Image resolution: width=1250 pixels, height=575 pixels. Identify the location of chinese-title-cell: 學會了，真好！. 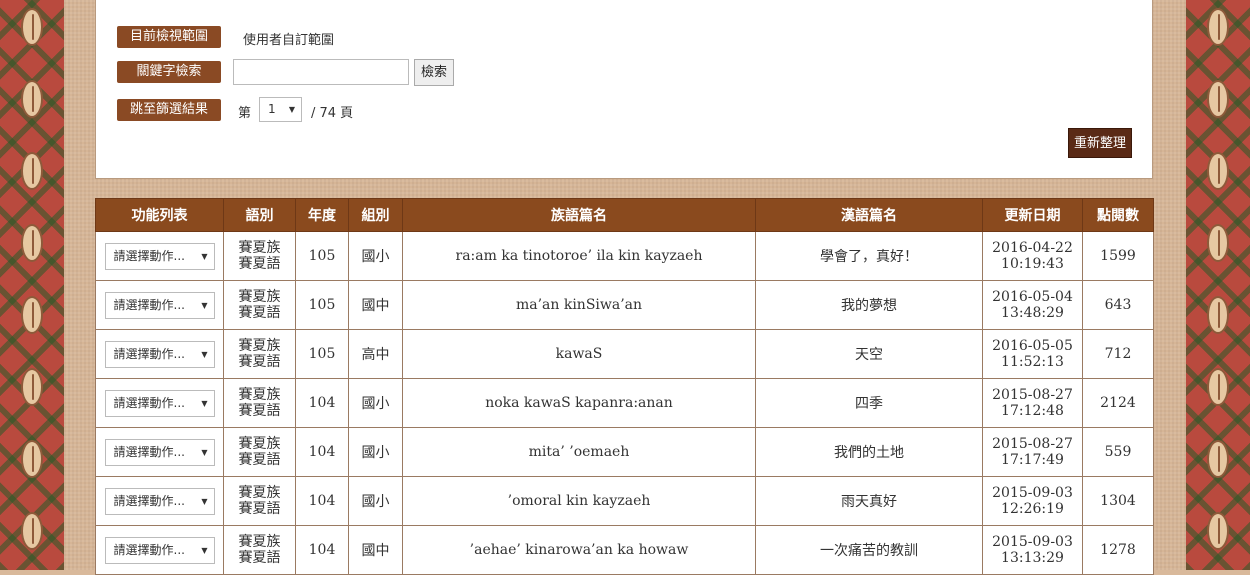
(869, 256).